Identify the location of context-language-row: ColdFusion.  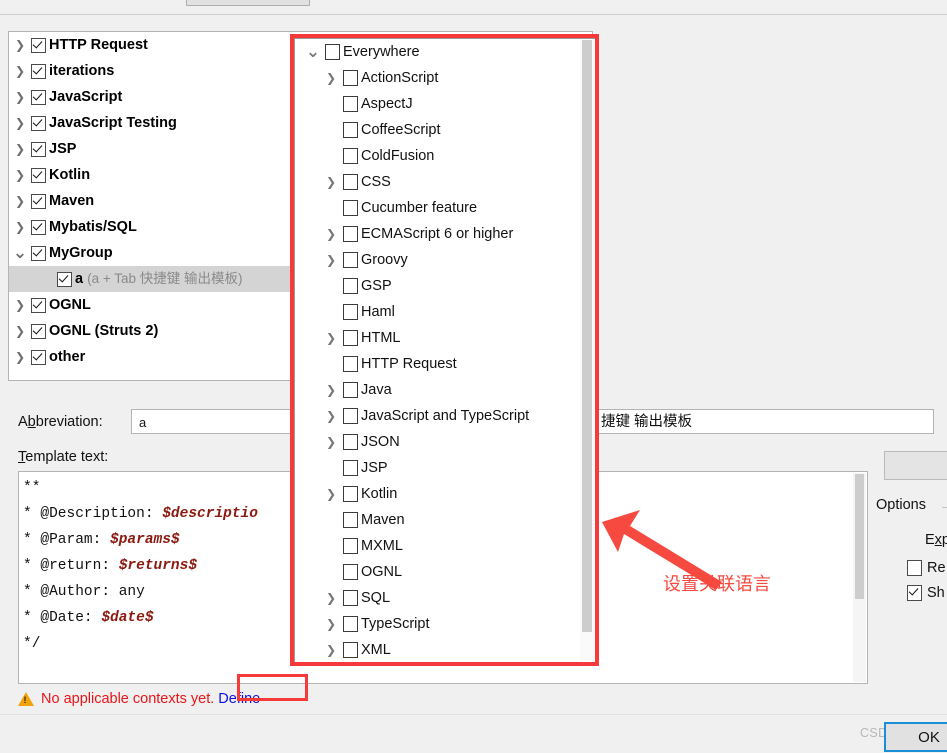
(445, 156).